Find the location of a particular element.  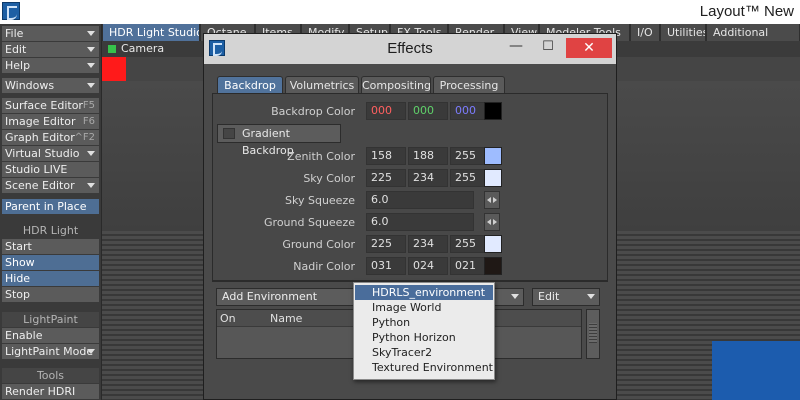

zenith-color-label: Zenith Color is located at coordinates (321, 156).